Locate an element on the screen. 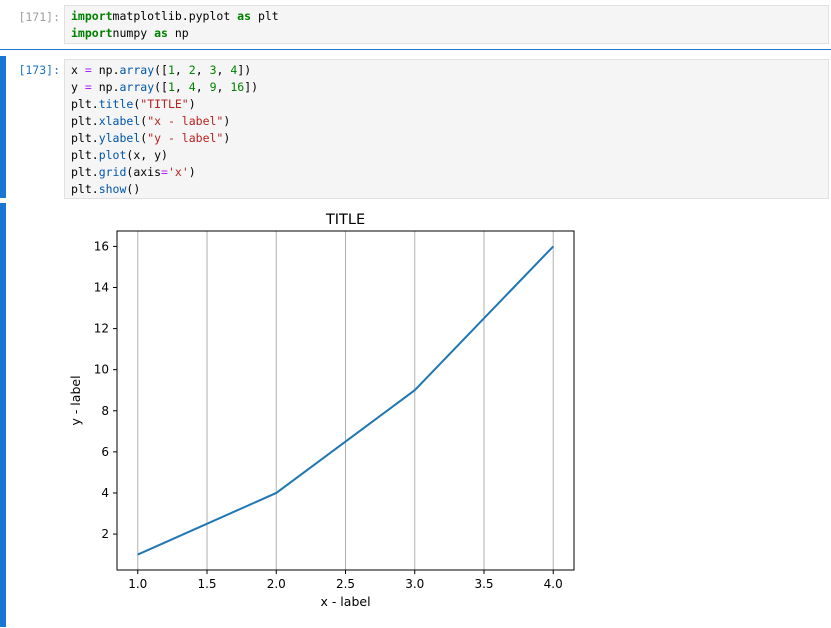  code-token: title is located at coordinates (116, 104).